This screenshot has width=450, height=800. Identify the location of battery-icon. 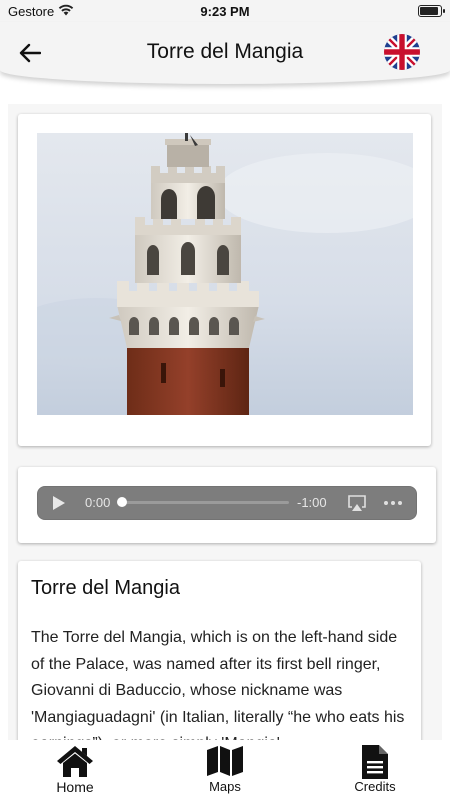
(431, 11).